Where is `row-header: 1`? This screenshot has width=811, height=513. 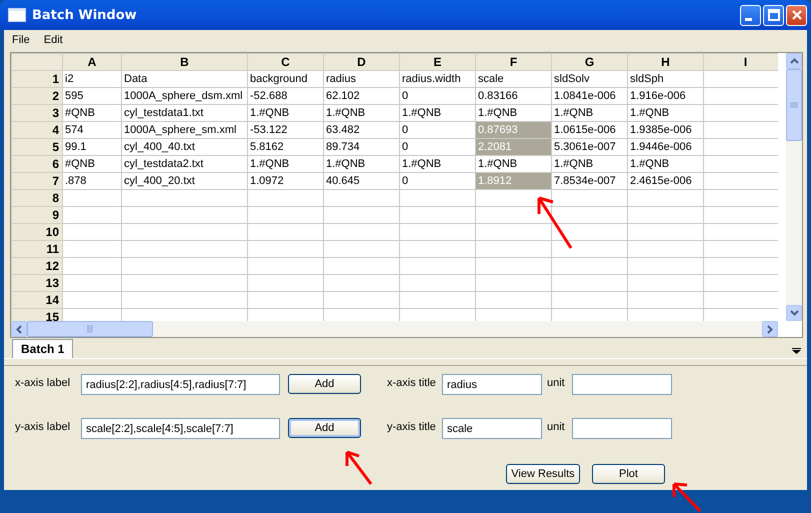 row-header: 1 is located at coordinates (37, 79).